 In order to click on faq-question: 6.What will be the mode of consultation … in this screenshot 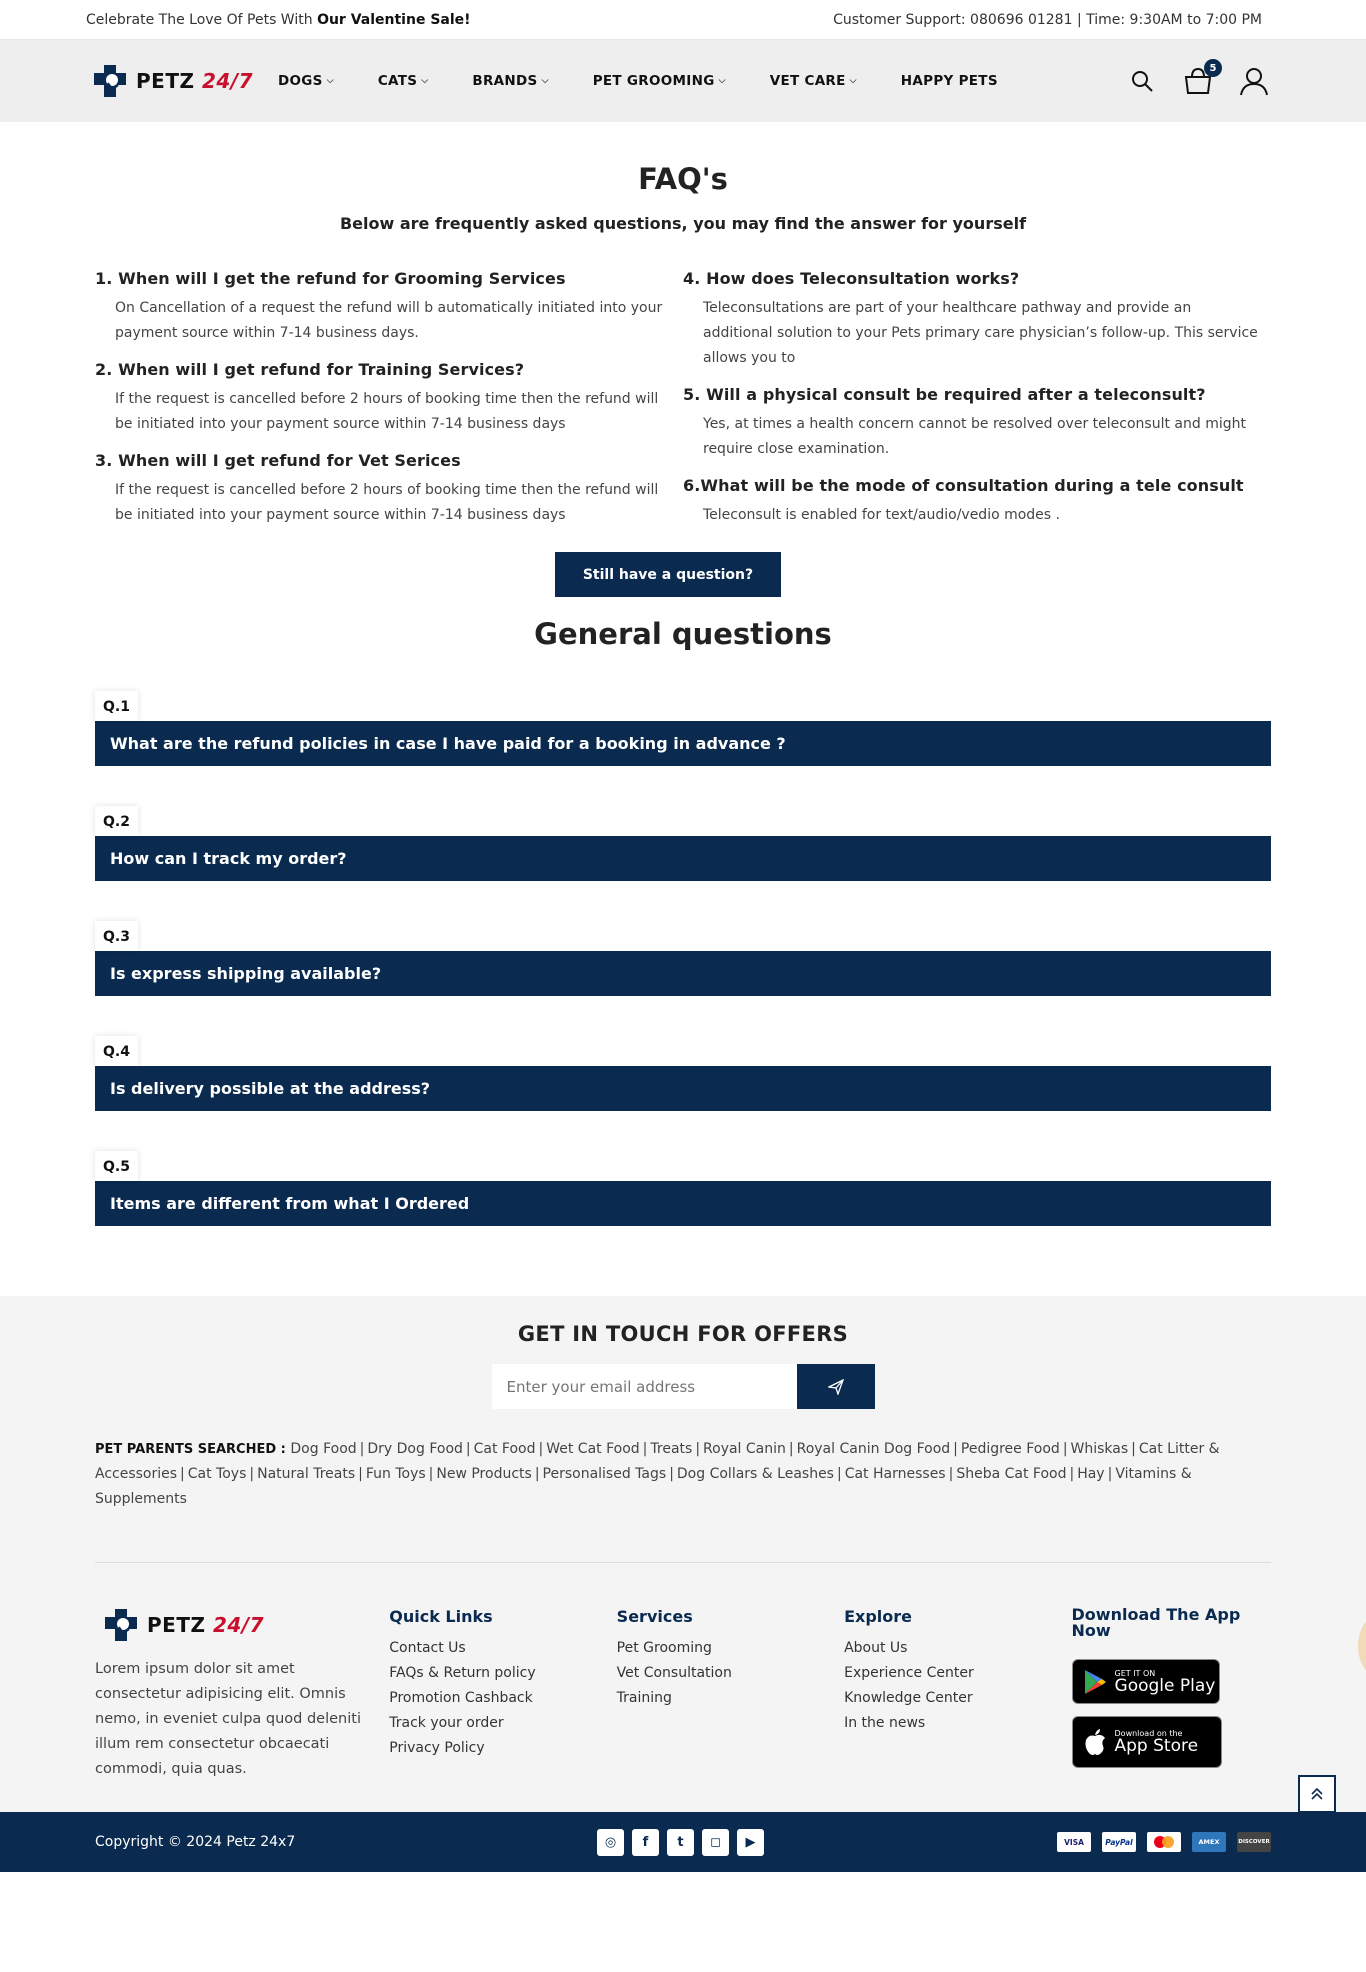, I will do `click(963, 485)`.